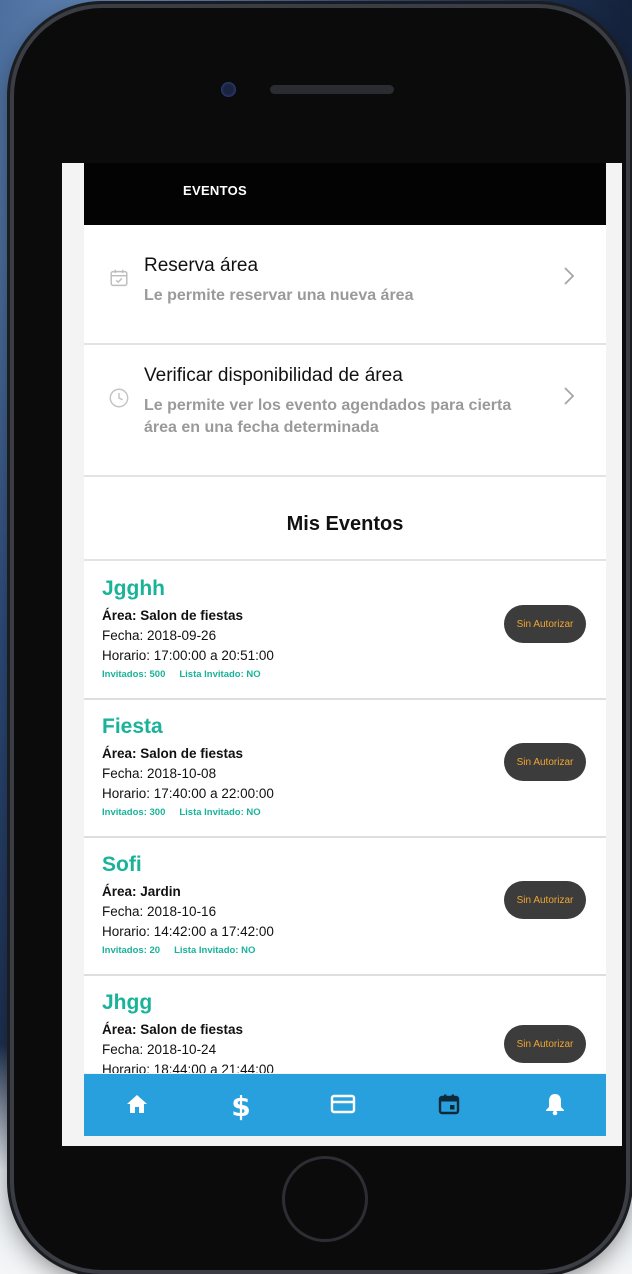 Image resolution: width=632 pixels, height=1274 pixels. Describe the element at coordinates (188, 655) in the screenshot. I see `event-time: Horario: 17:00:00 a 20:51:00` at that location.